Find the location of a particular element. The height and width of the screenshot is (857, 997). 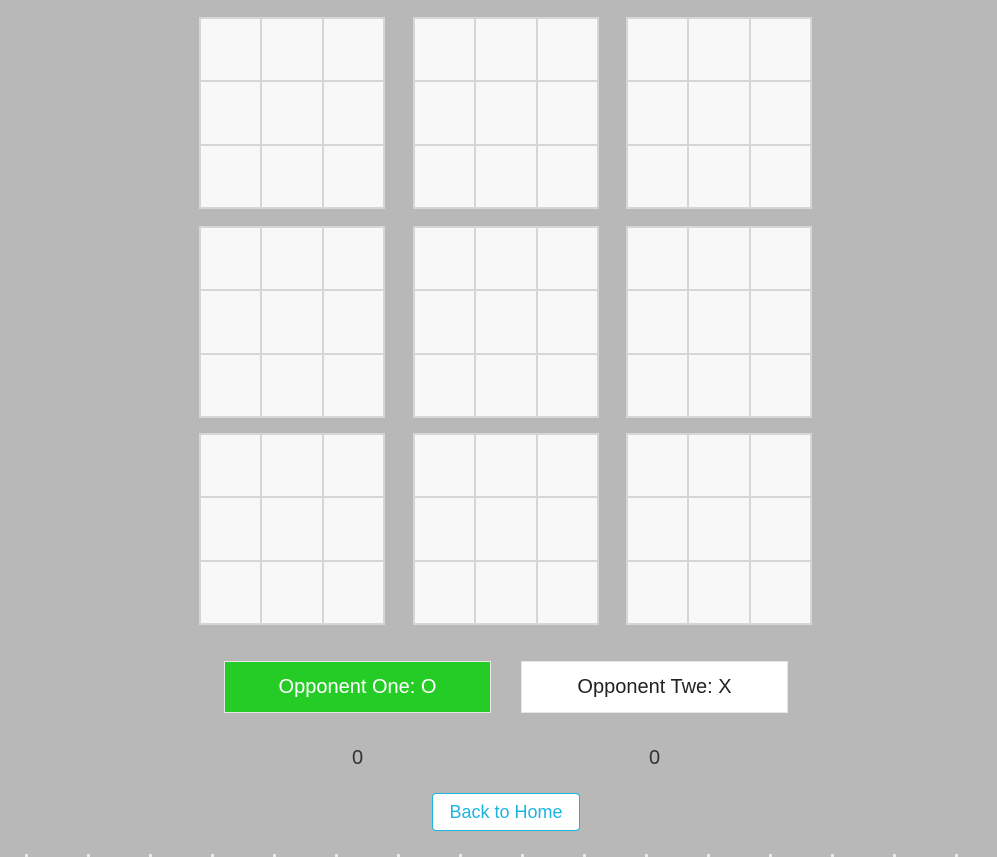

player-two-label: Opponent Twe: X is located at coordinates (654, 686).